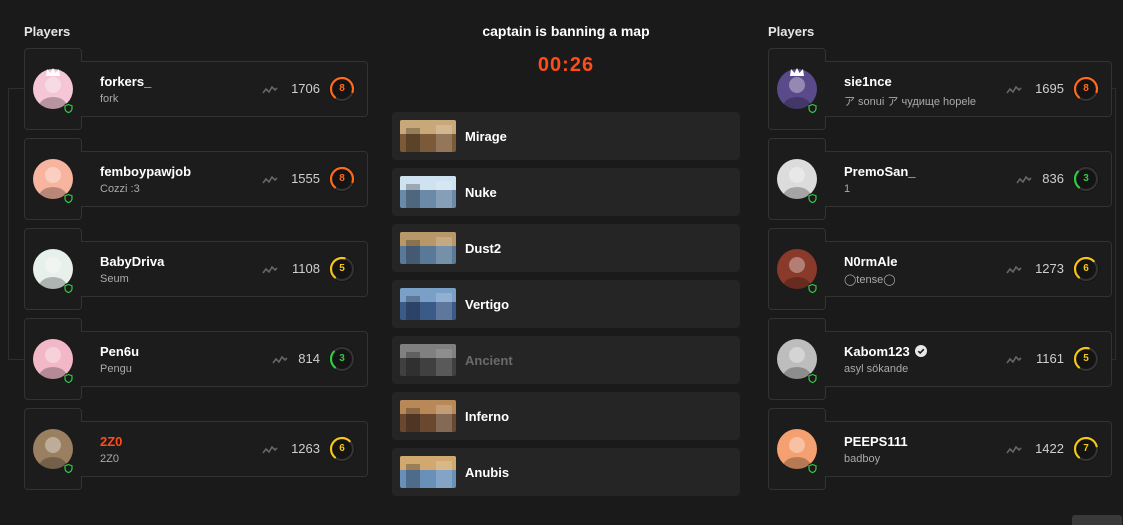  What do you see at coordinates (566, 136) in the screenshot?
I see `map-option: Mirage` at bounding box center [566, 136].